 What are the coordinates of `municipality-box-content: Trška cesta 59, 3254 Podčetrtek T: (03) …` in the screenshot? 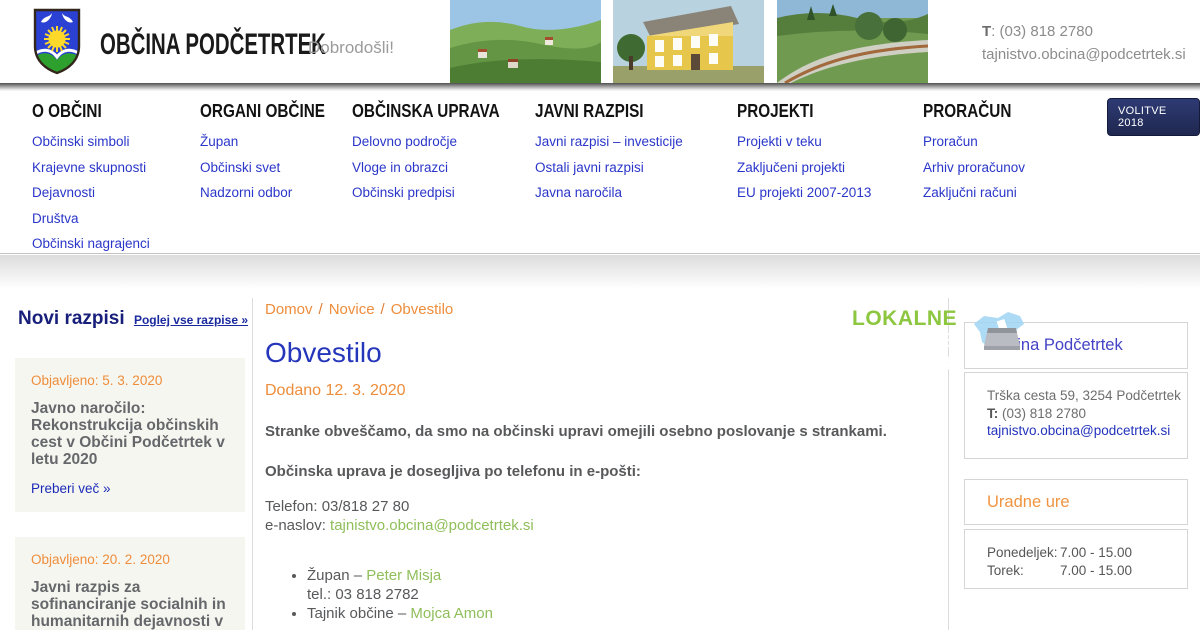 It's located at (1076, 415).